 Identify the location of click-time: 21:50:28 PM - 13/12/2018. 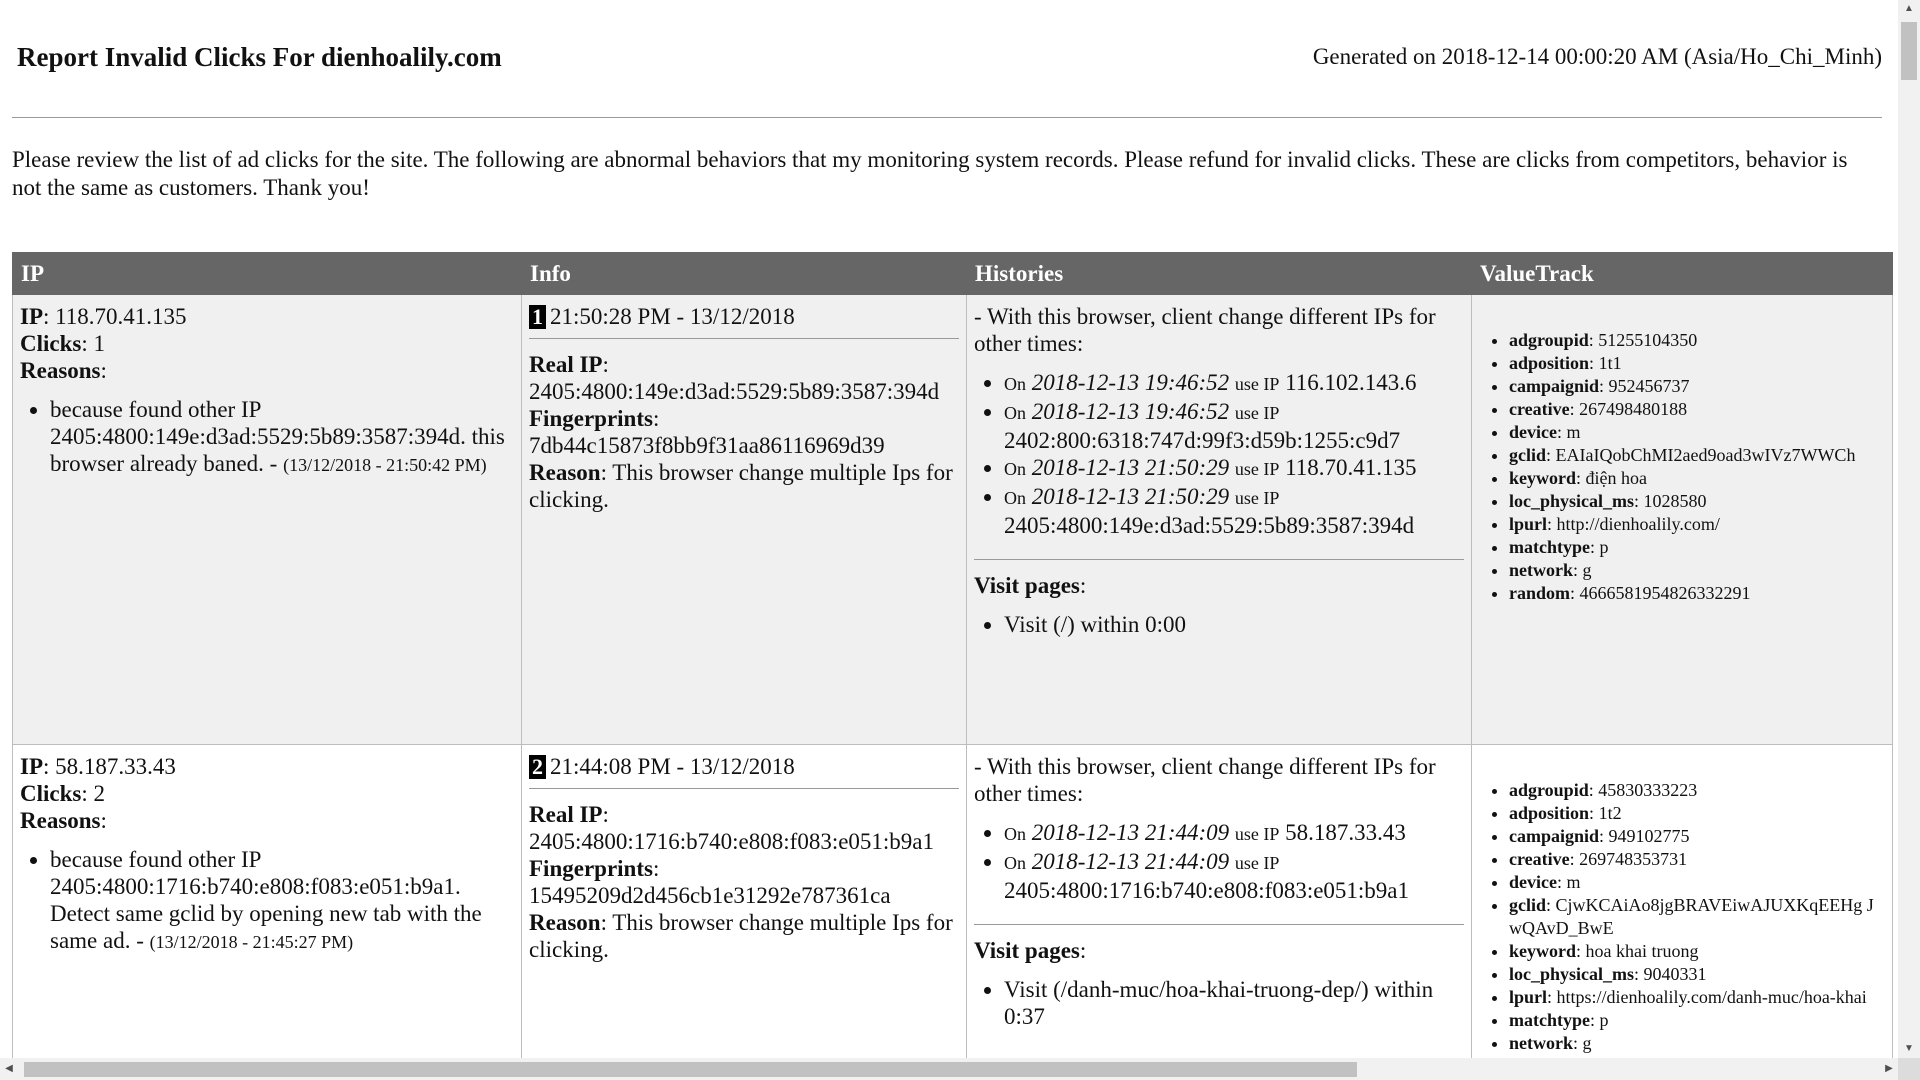
(672, 316).